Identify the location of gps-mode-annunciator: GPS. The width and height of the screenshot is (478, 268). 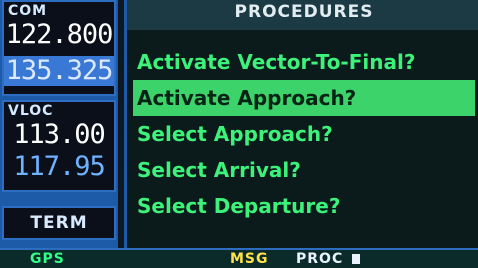
(47, 259).